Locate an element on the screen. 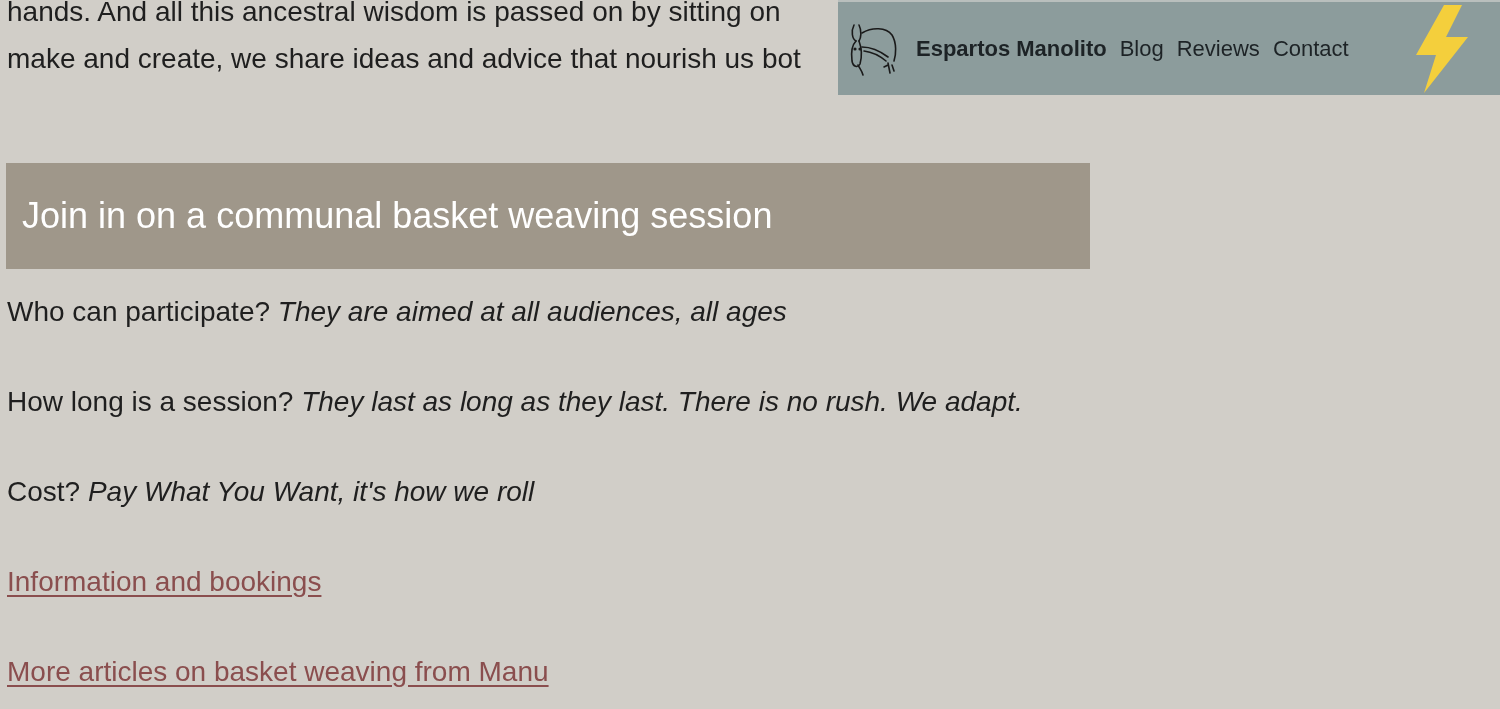 The height and width of the screenshot is (709, 1500). paragraph-text: hands. And all this ancestral wisdom is passed on by sitting on make and create, we share ideas and advice that nourish us bot is located at coordinates (404, 38).